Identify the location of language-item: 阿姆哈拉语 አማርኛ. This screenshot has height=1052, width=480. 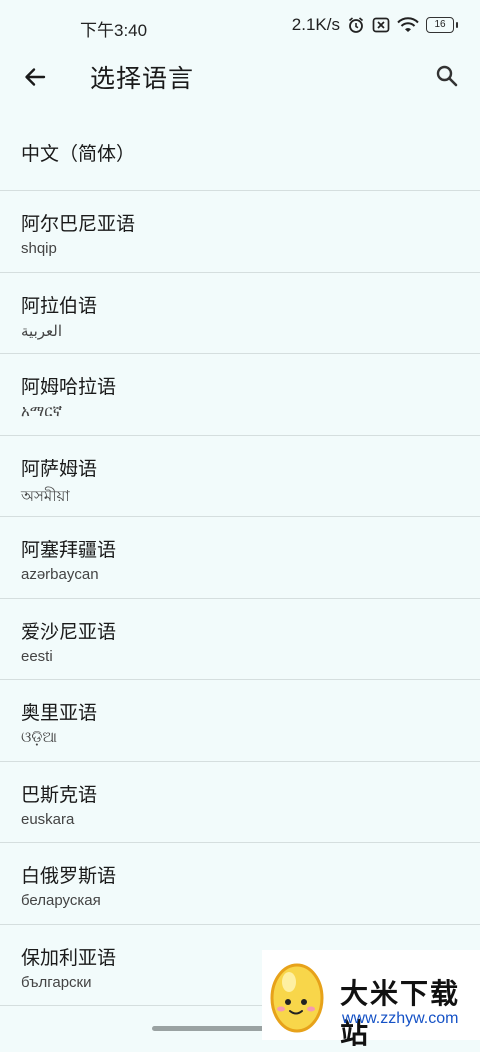
(240, 395).